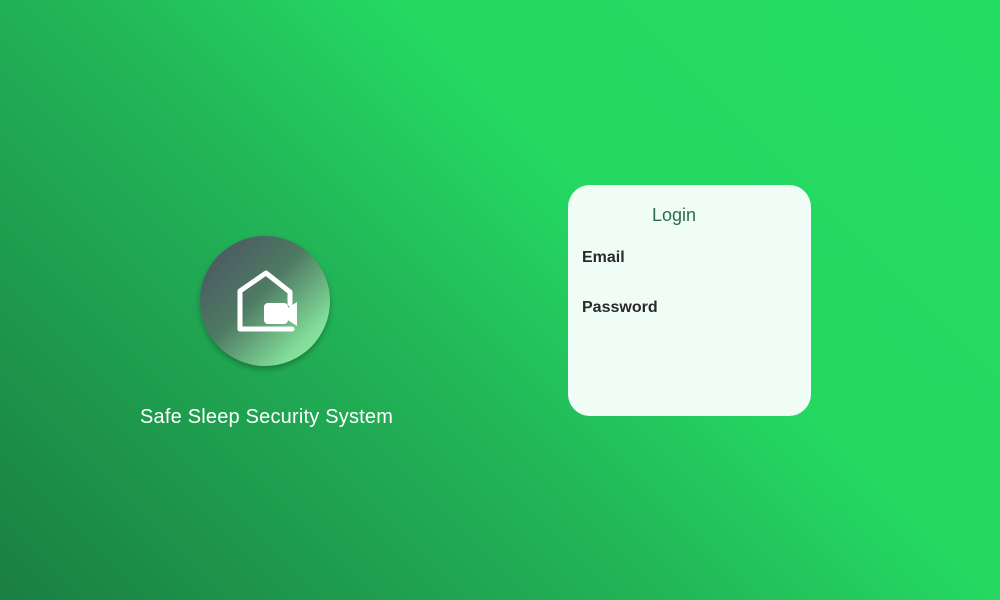  I want to click on email-label: Email, so click(603, 257).